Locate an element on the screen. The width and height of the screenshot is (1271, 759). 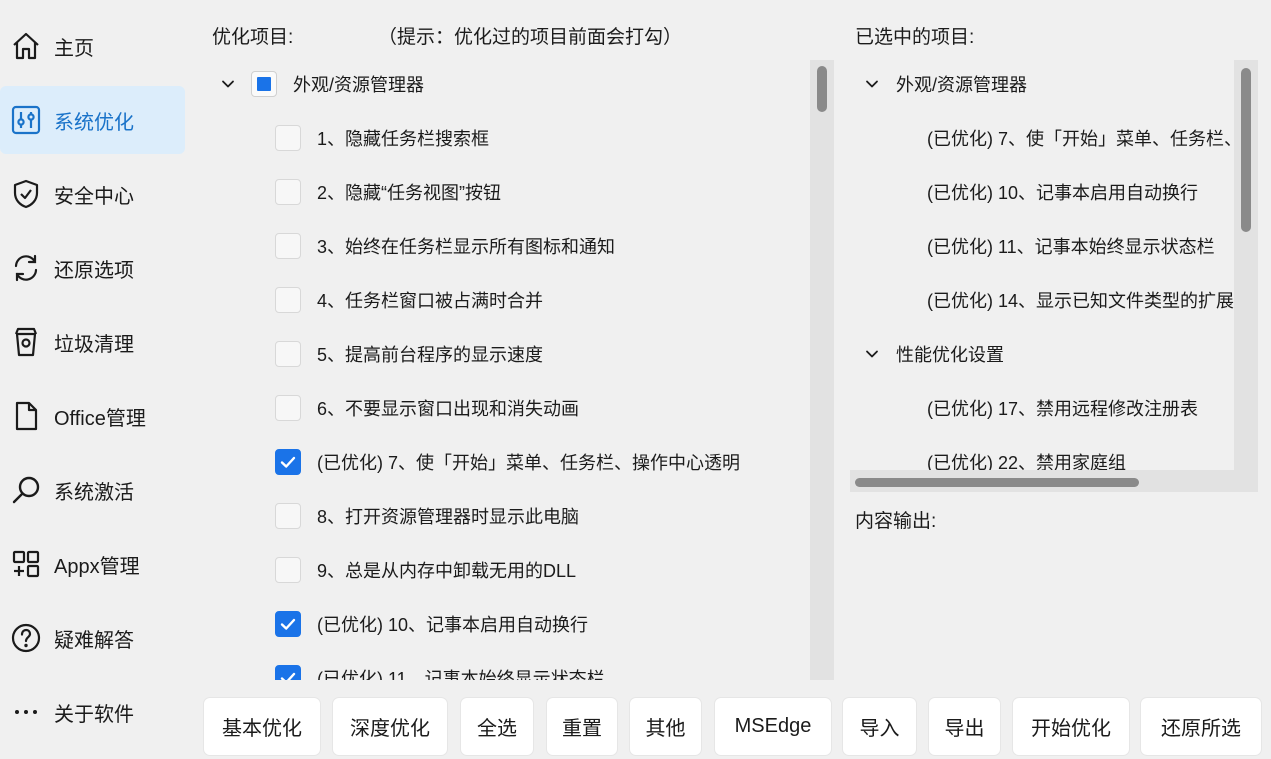
tree-item-row: 5、提高前台程序的显示速度 is located at coordinates (505, 354).